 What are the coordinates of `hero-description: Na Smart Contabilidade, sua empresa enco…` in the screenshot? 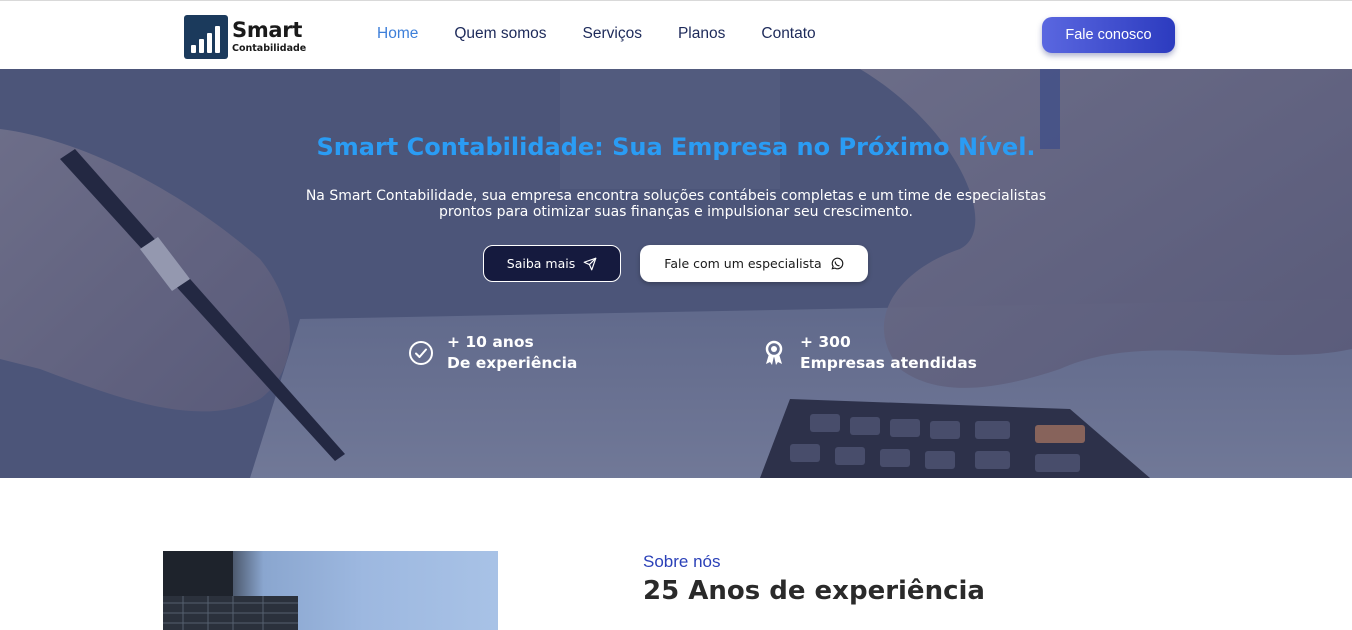 It's located at (676, 204).